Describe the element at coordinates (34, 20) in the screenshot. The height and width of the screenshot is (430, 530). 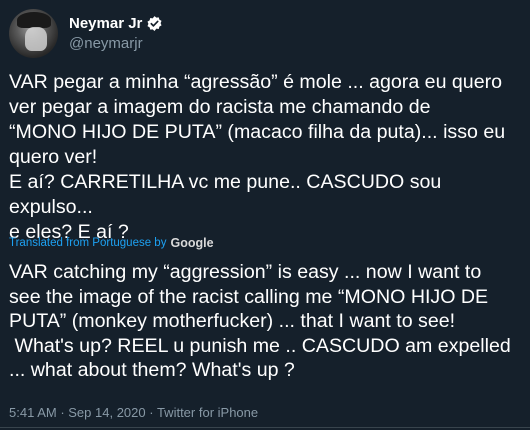
I see `avatar-hair` at that location.